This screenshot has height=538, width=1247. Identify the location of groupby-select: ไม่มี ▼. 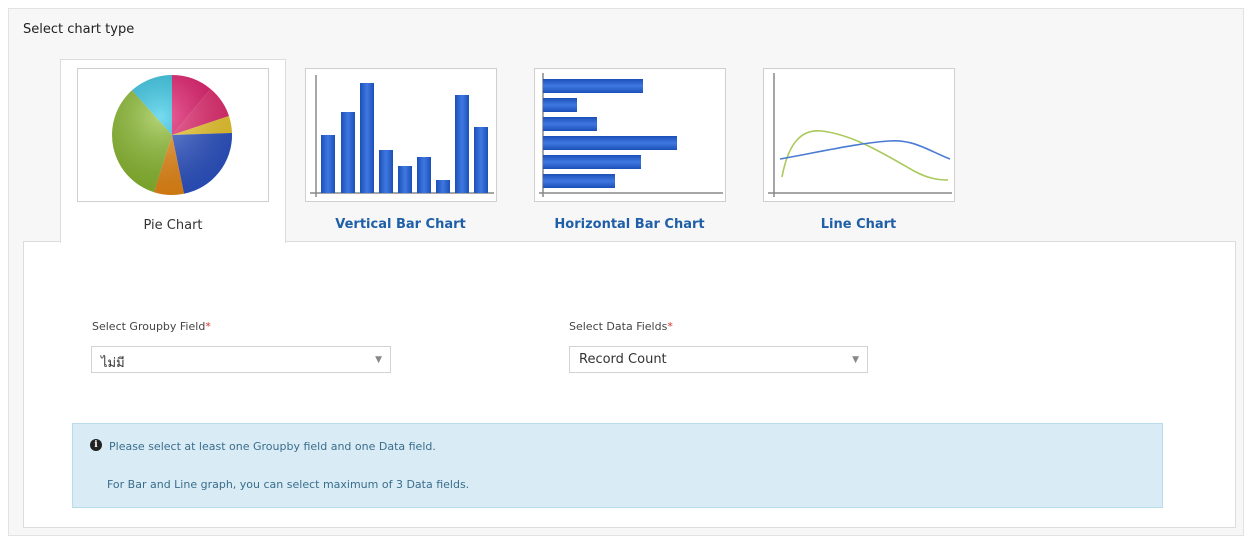
(241, 359).